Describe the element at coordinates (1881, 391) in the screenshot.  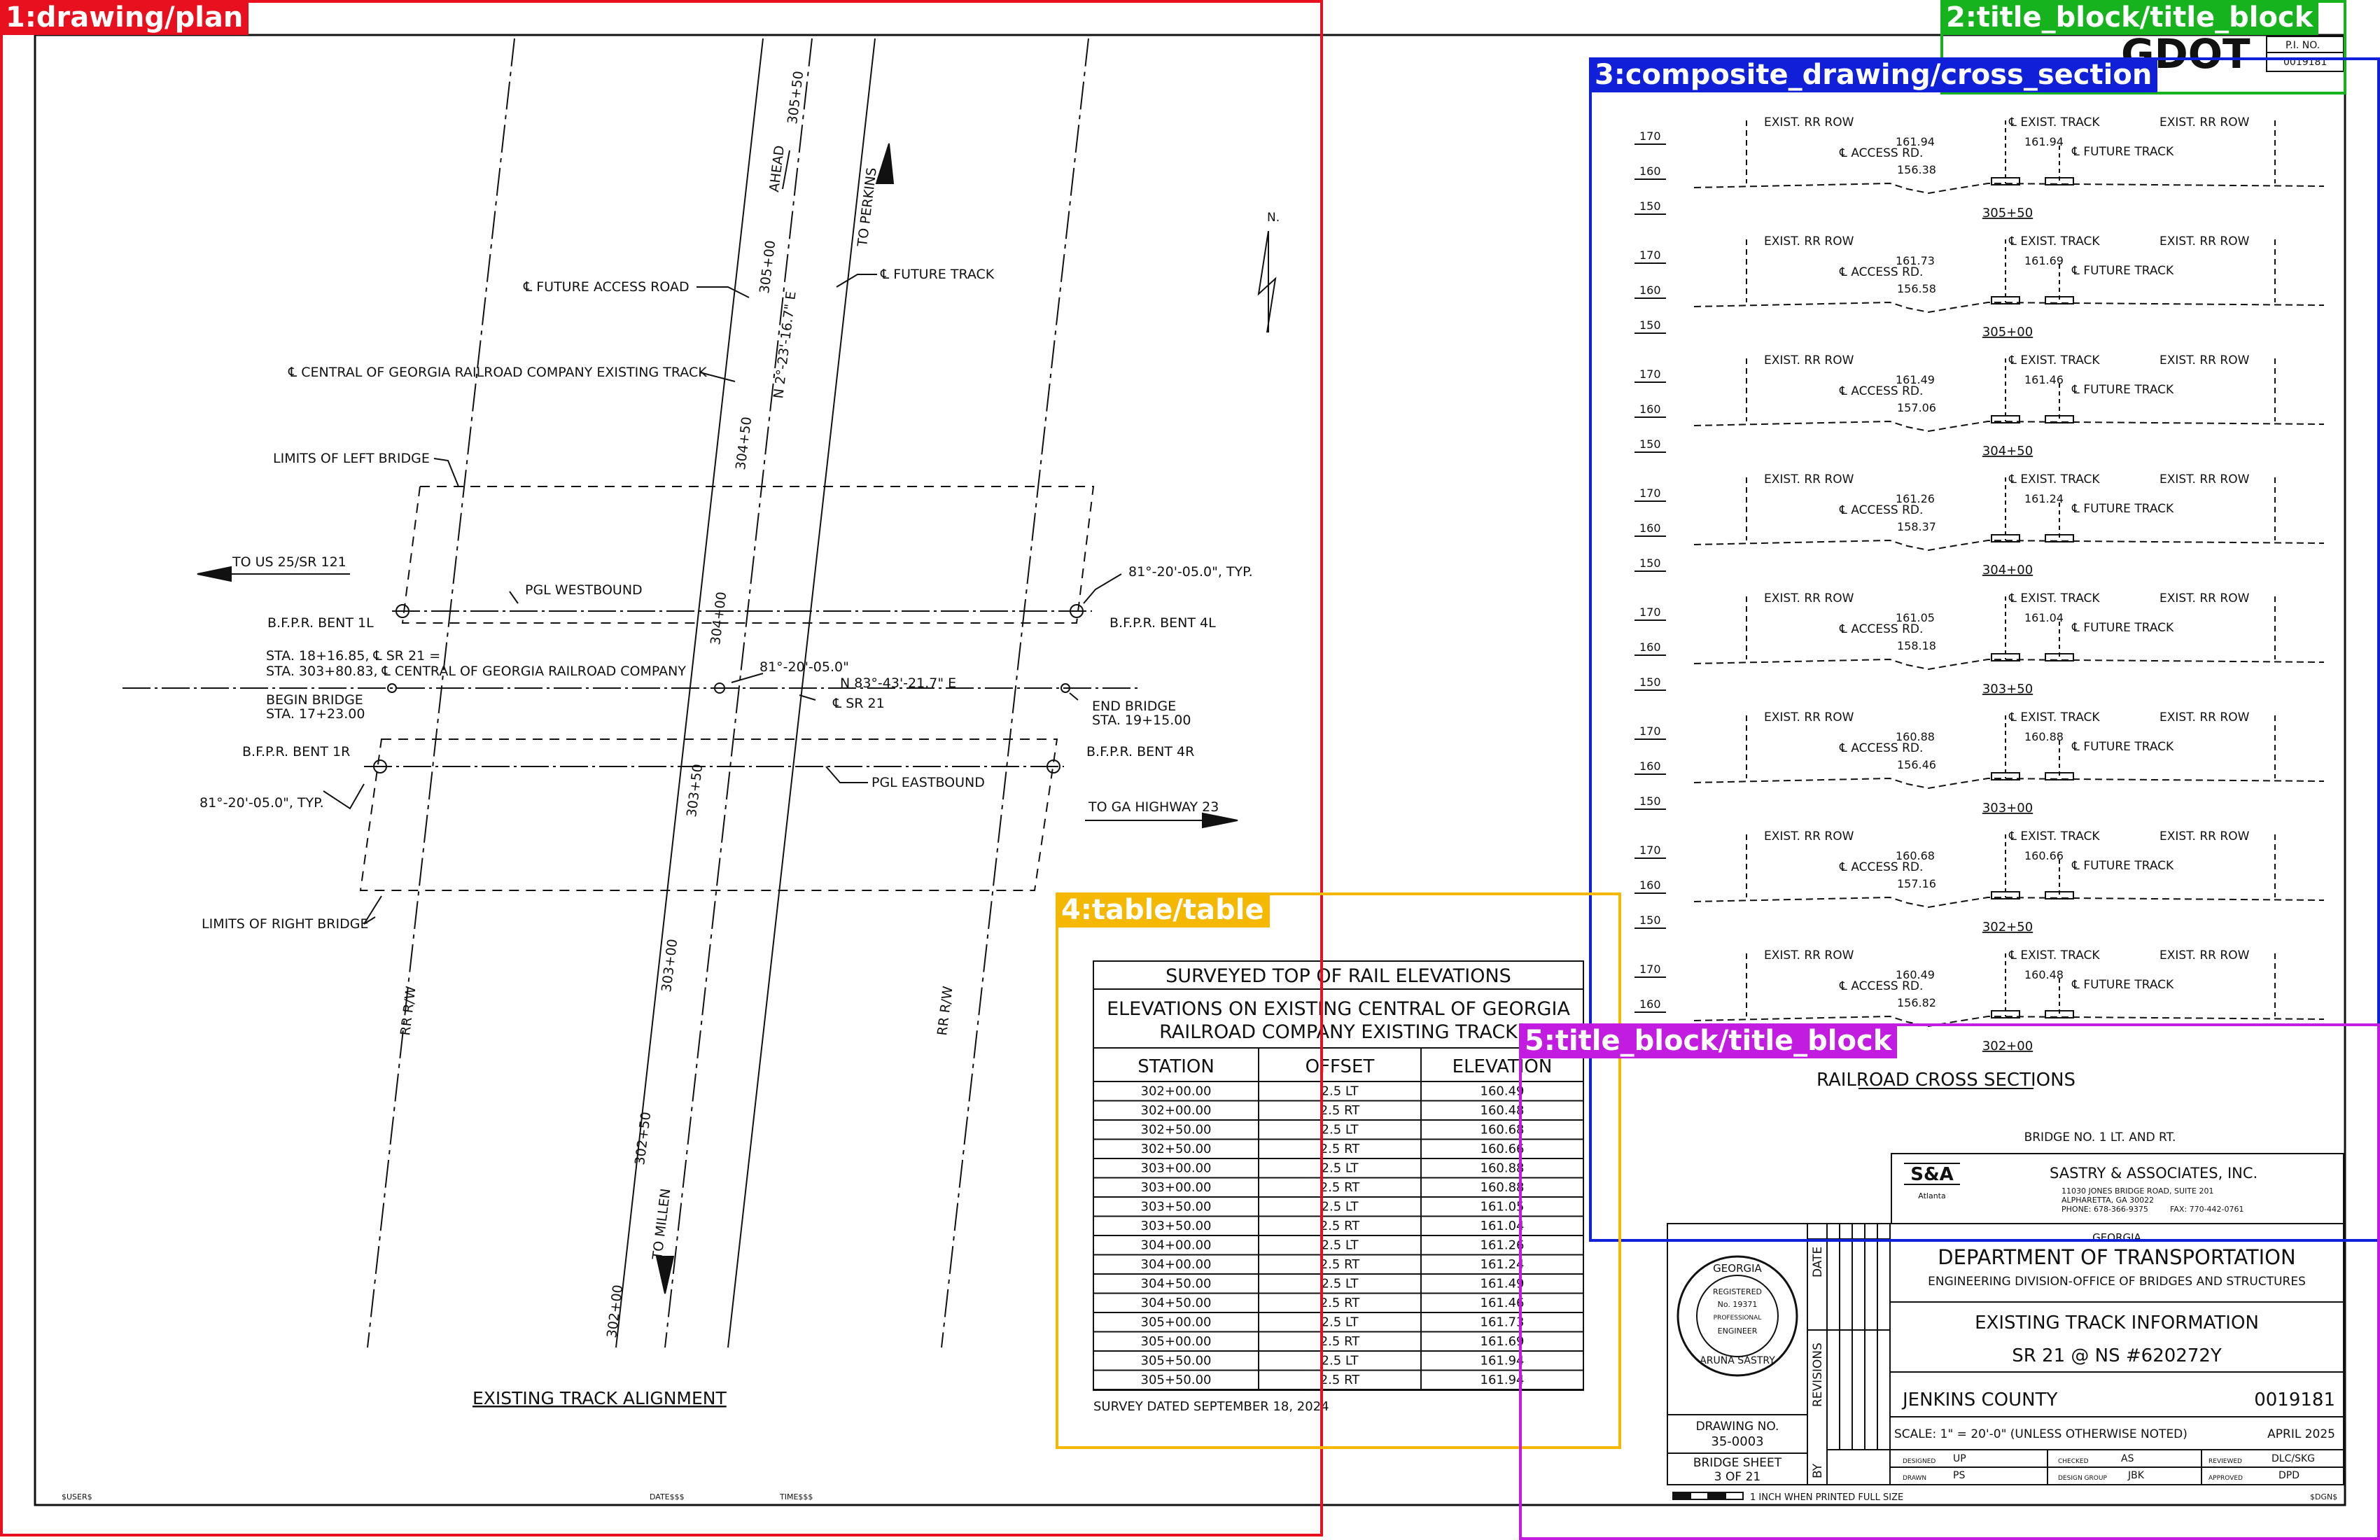
I see `access-road-label: ℄ ACCESS RD.` at that location.